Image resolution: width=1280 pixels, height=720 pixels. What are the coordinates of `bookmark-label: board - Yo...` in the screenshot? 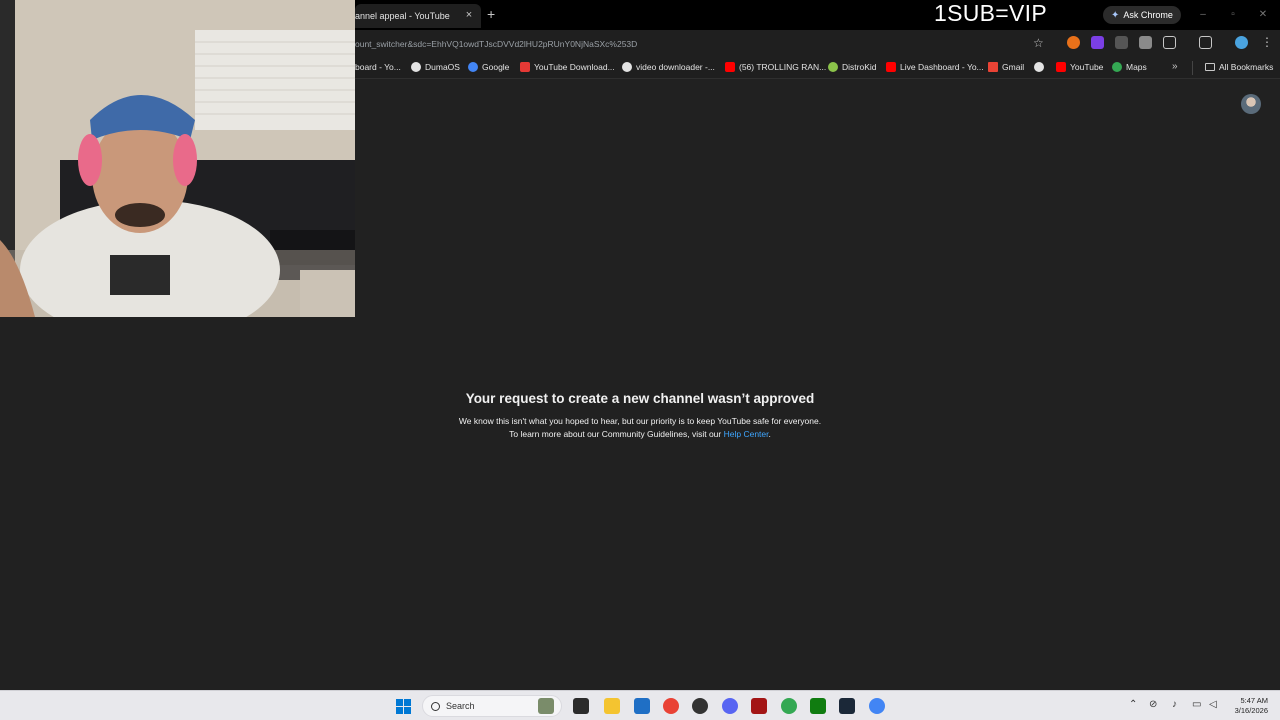 It's located at (378, 67).